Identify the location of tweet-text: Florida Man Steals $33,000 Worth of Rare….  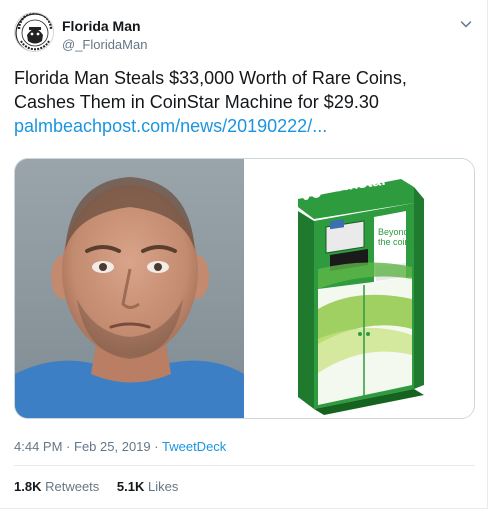
(245, 102).